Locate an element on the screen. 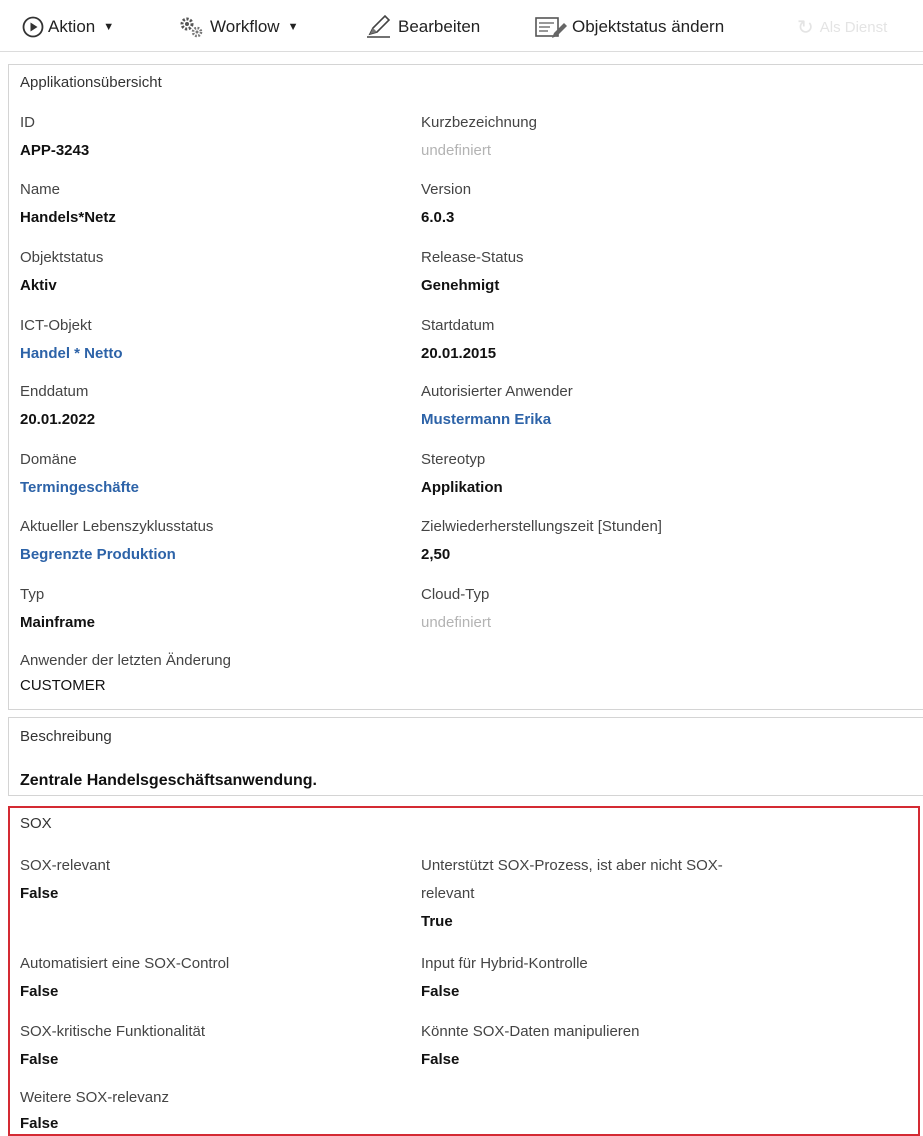 This screenshot has height=1136, width=923. field-manipulate-data: Könnte SOX-Daten manipulieren False is located at coordinates (530, 1046).